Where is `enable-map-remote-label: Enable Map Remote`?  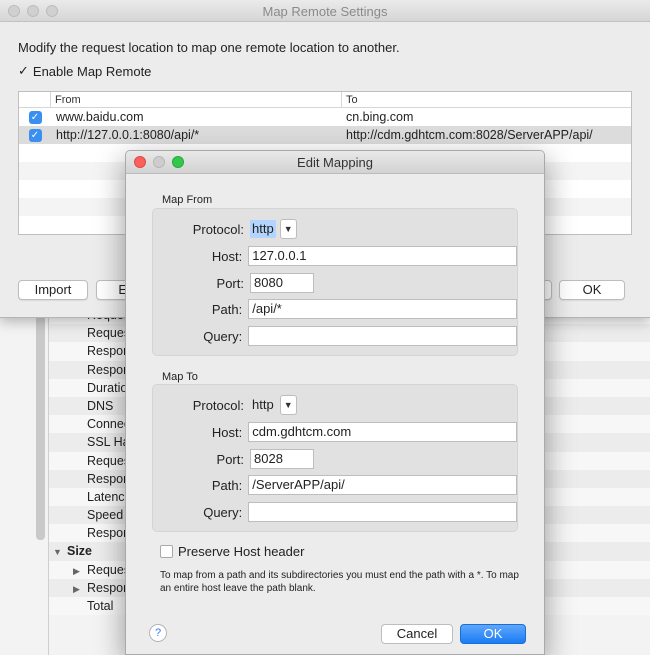
enable-map-remote-label: Enable Map Remote is located at coordinates (92, 71).